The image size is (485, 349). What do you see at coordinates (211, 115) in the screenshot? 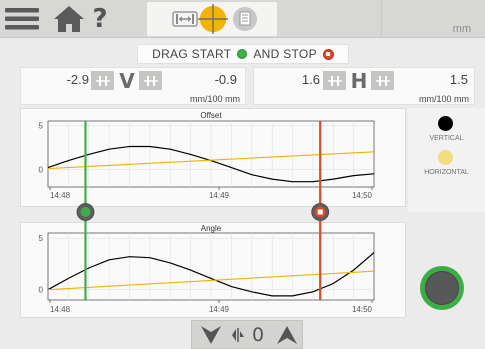
I see `chart-title: Offset` at bounding box center [211, 115].